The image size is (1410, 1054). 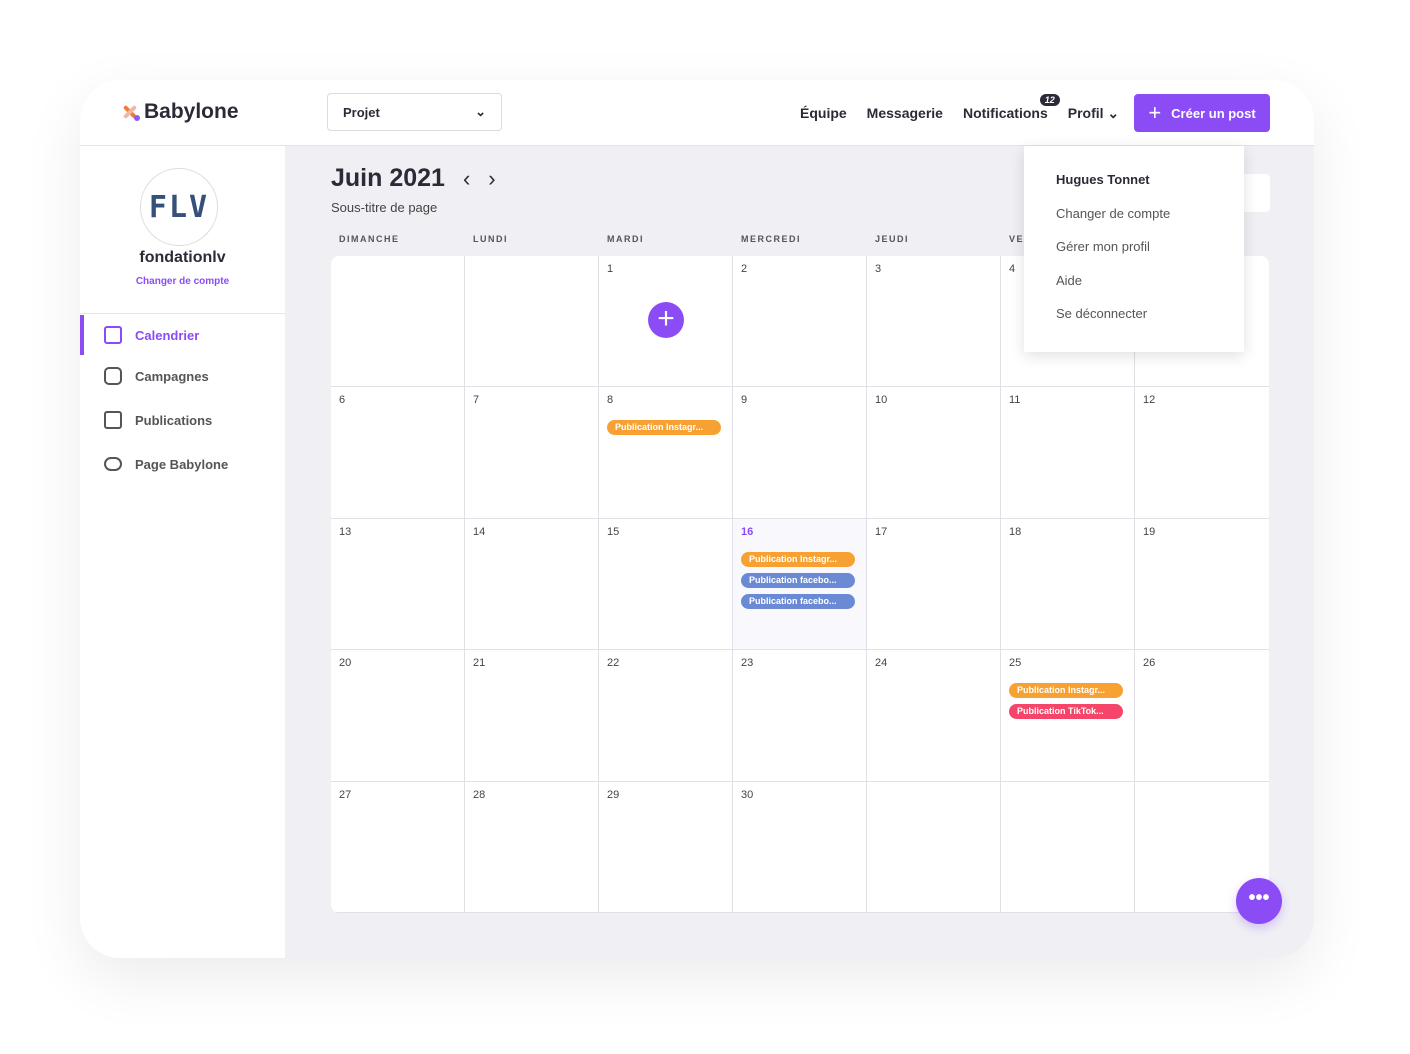 I want to click on nav-profile: Profil ⌄, so click(x=1093, y=113).